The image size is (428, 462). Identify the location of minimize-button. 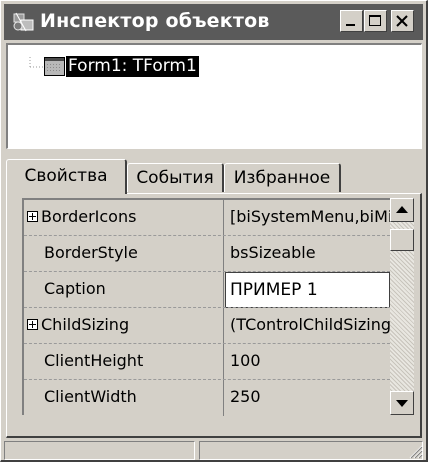
(351, 21).